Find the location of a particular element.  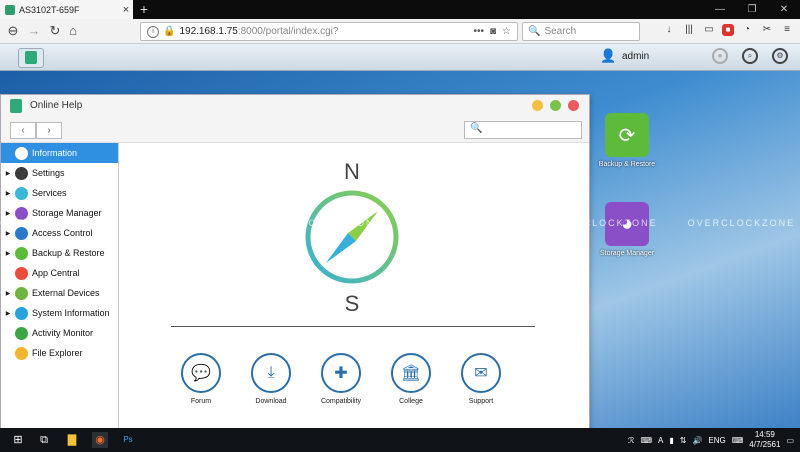

help-link-support: ✉ Support is located at coordinates (481, 379).